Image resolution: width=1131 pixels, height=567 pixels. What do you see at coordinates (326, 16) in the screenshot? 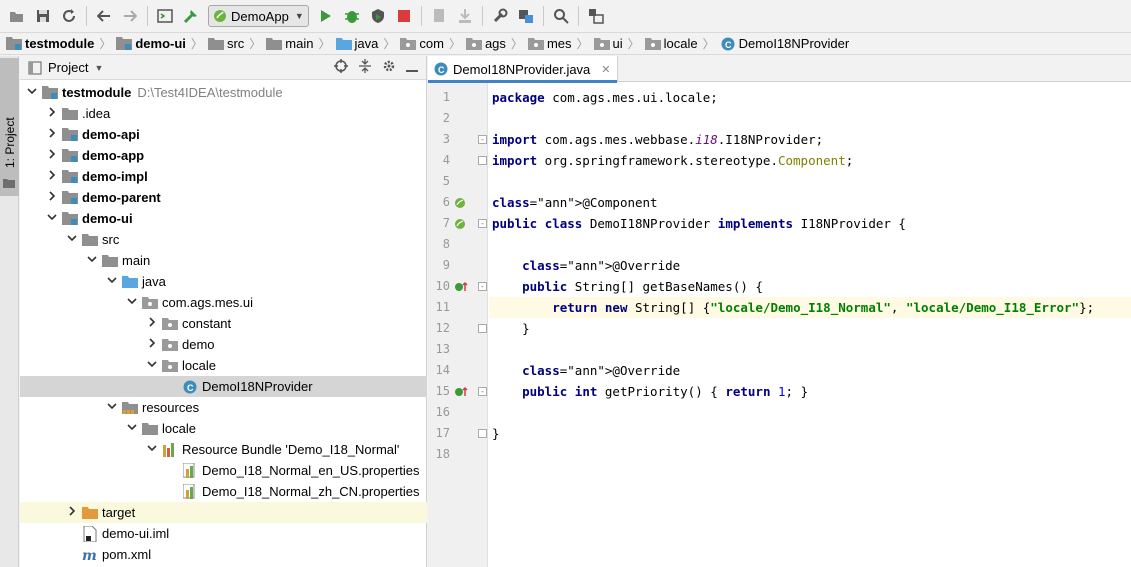
I see `run-icon` at bounding box center [326, 16].